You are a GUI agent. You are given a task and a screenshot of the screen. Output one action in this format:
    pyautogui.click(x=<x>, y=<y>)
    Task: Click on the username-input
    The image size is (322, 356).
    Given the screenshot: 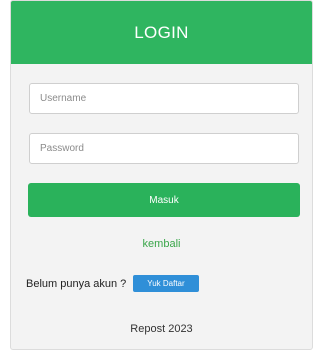 What is the action you would take?
    pyautogui.click(x=164, y=98)
    